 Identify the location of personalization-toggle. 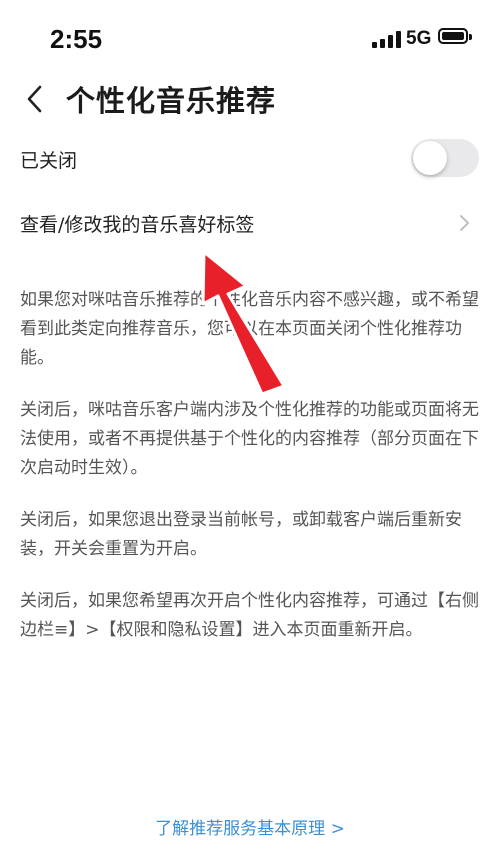
(445, 158).